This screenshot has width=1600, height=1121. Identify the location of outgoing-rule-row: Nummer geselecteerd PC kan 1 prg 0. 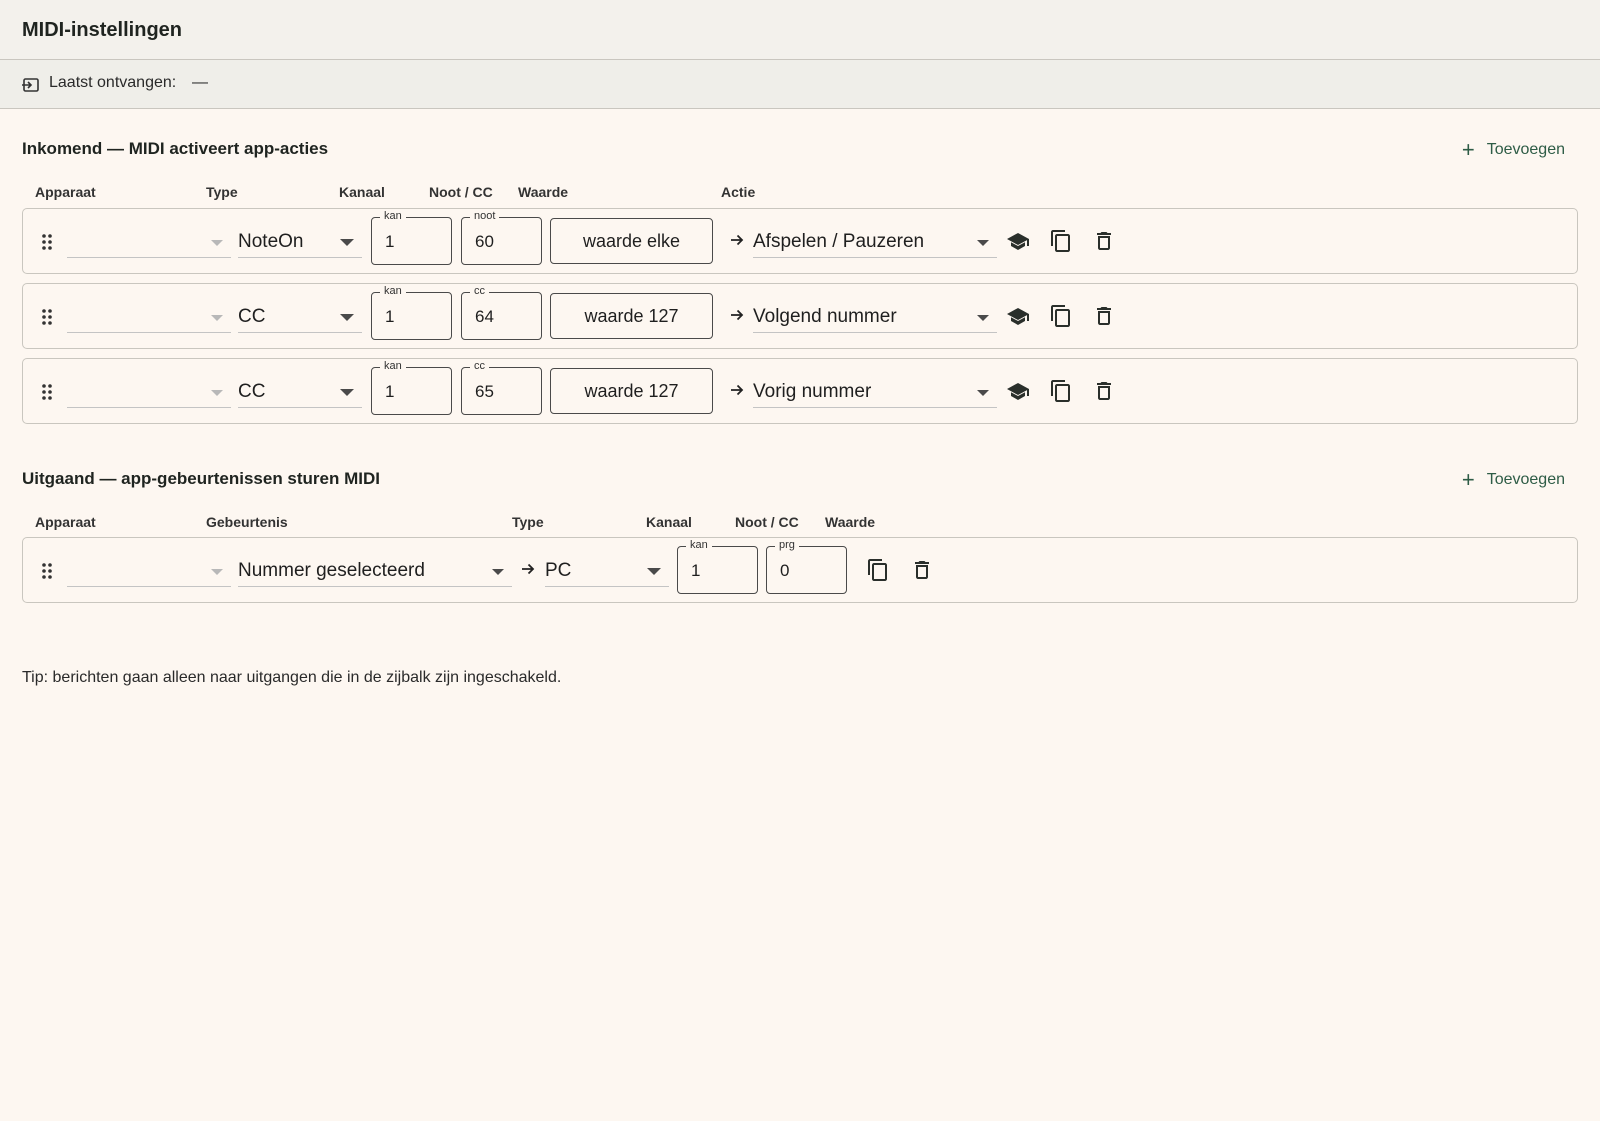
(800, 570).